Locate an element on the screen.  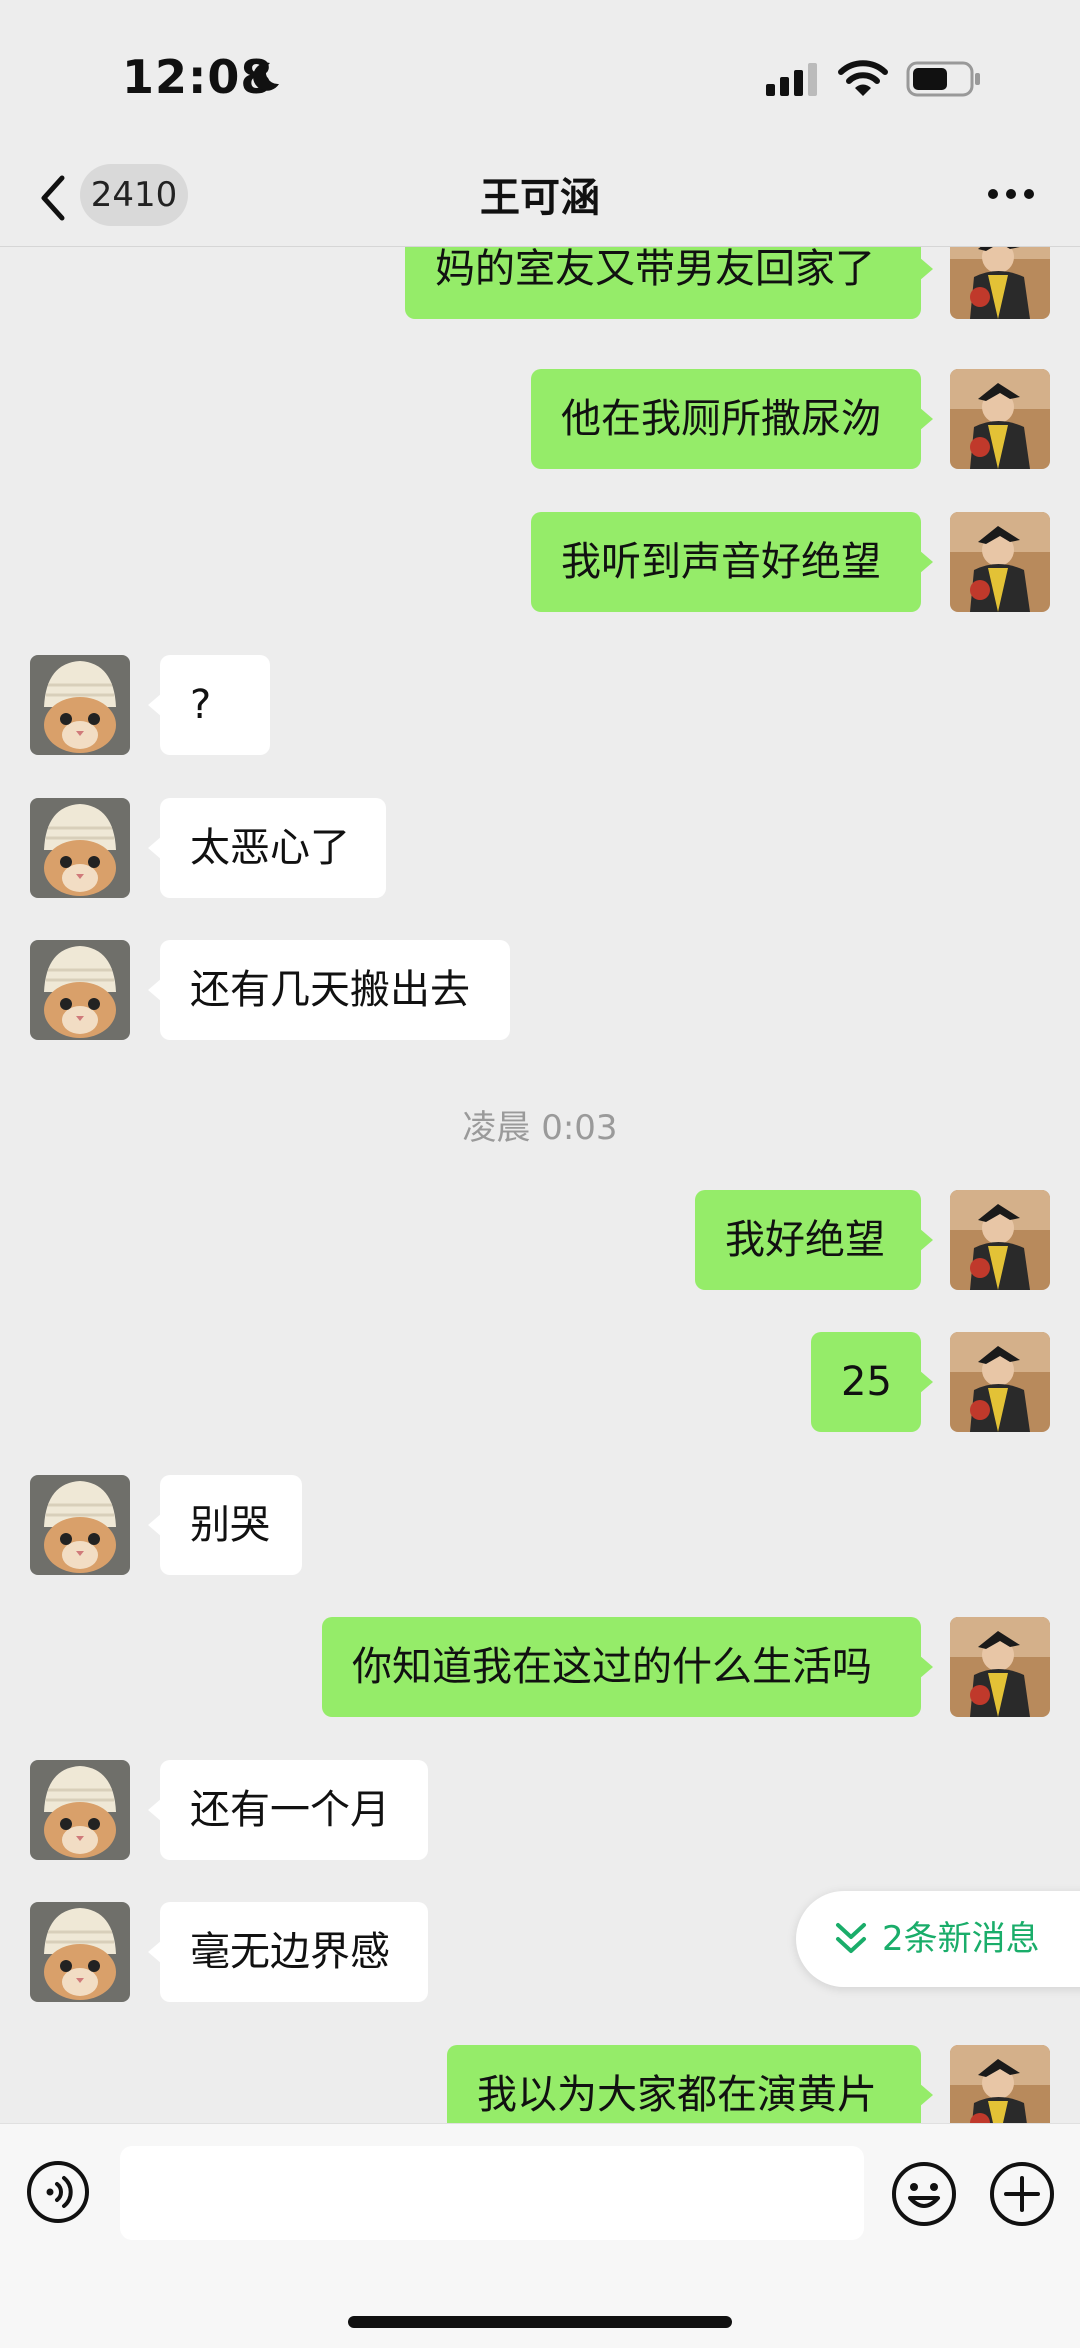
message-bubble-out: 25 is located at coordinates (872, 1382).